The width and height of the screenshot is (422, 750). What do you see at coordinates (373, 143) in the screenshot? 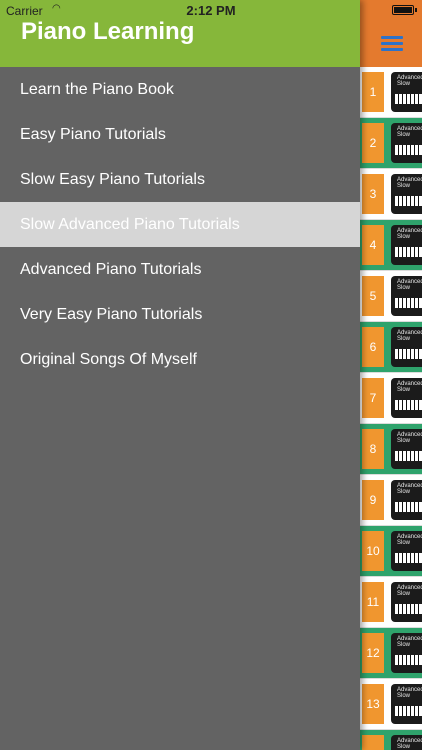
I see `item-number: 2` at bounding box center [373, 143].